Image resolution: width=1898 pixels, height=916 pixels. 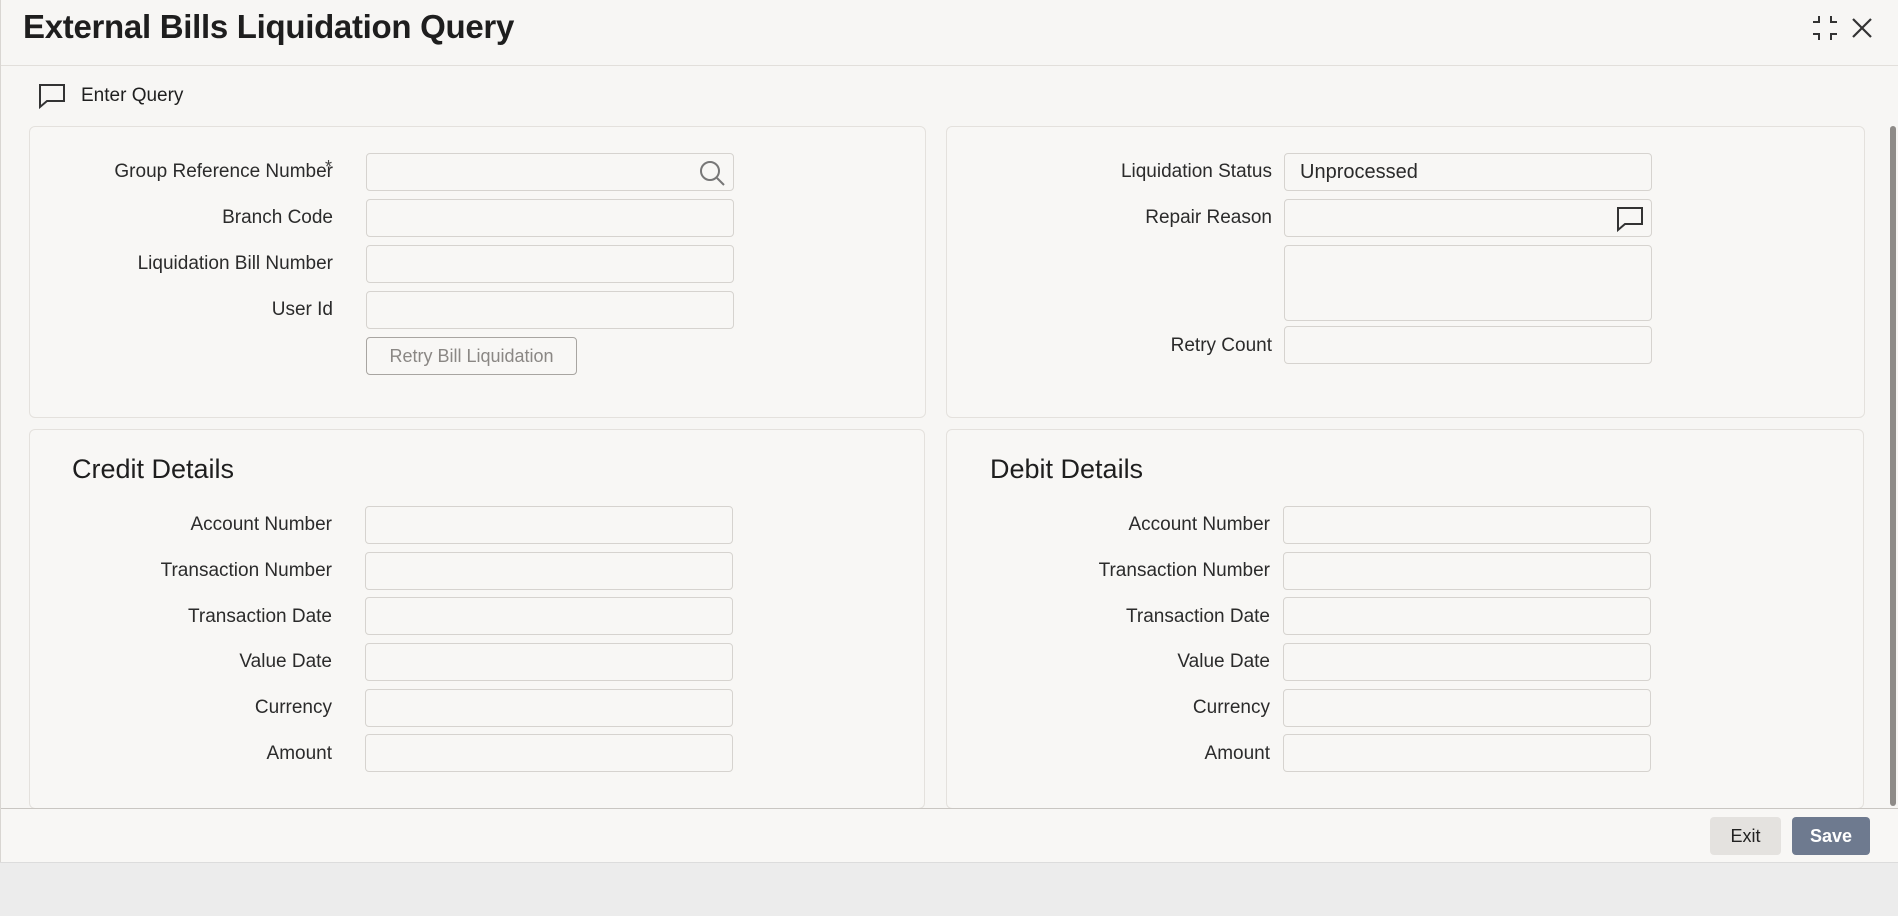 What do you see at coordinates (1467, 571) in the screenshot?
I see `debit-transaction-number-input` at bounding box center [1467, 571].